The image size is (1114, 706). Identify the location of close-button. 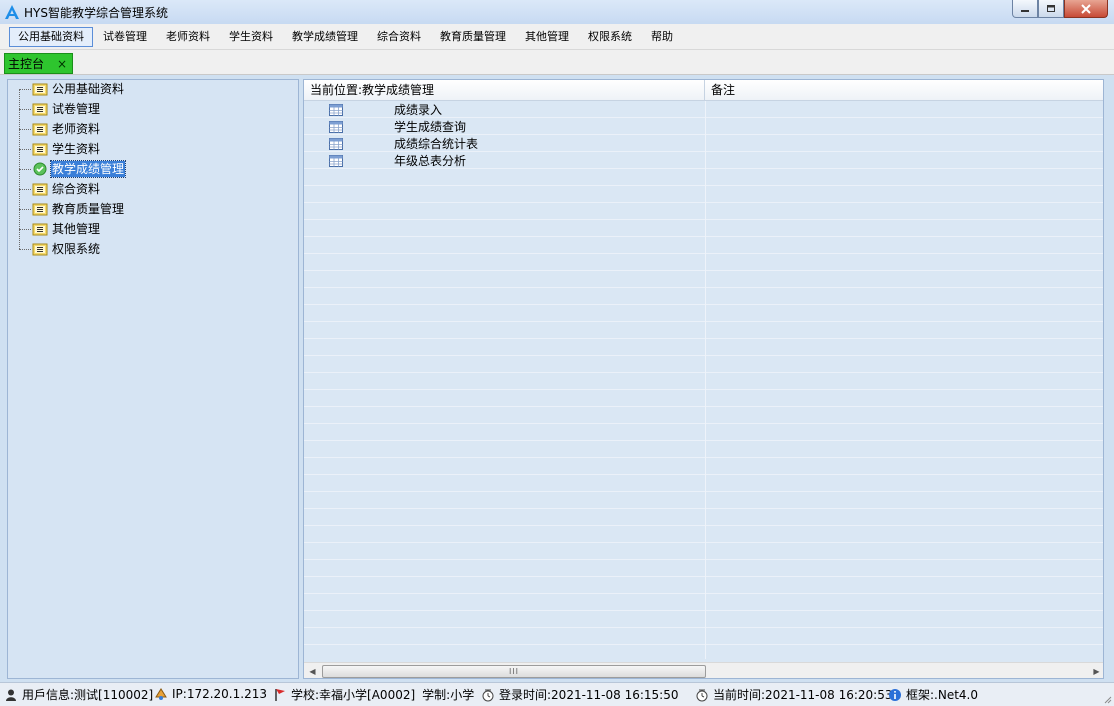
(1086, 9).